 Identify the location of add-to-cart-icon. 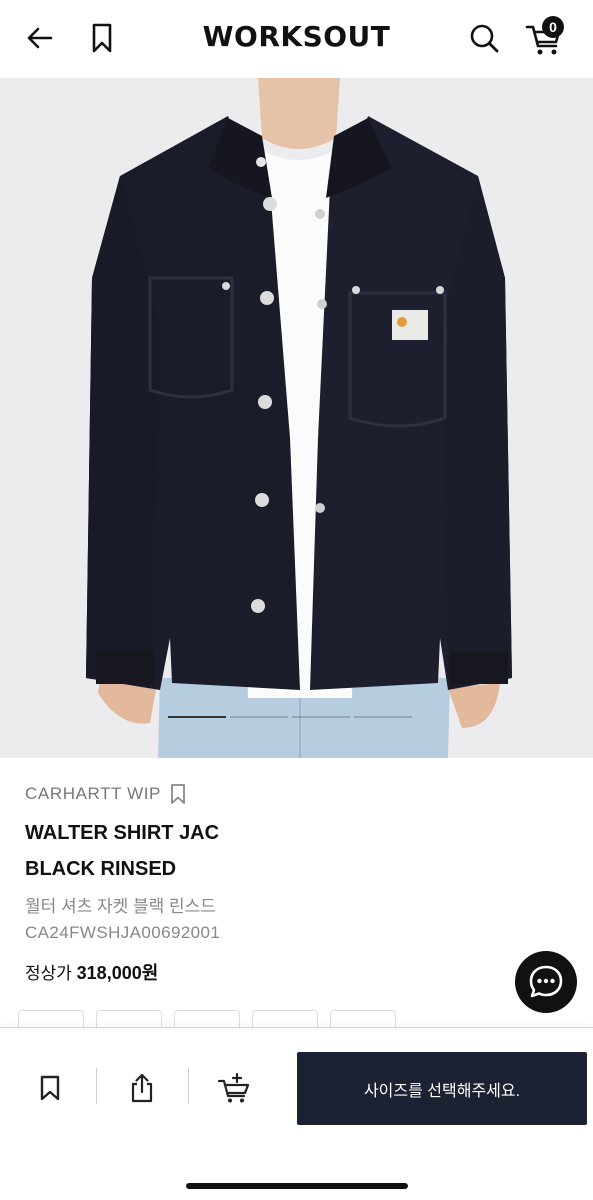
(233, 1087).